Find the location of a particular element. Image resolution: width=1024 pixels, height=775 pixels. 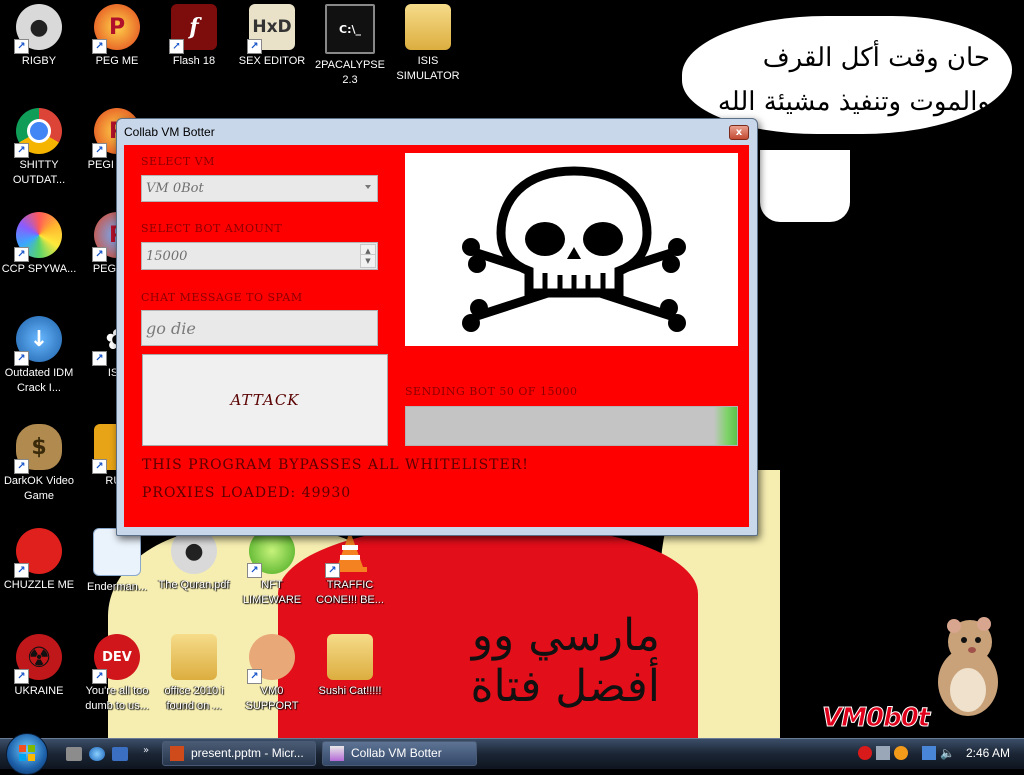

chrome-icon: ↗ is located at coordinates (38, 133).